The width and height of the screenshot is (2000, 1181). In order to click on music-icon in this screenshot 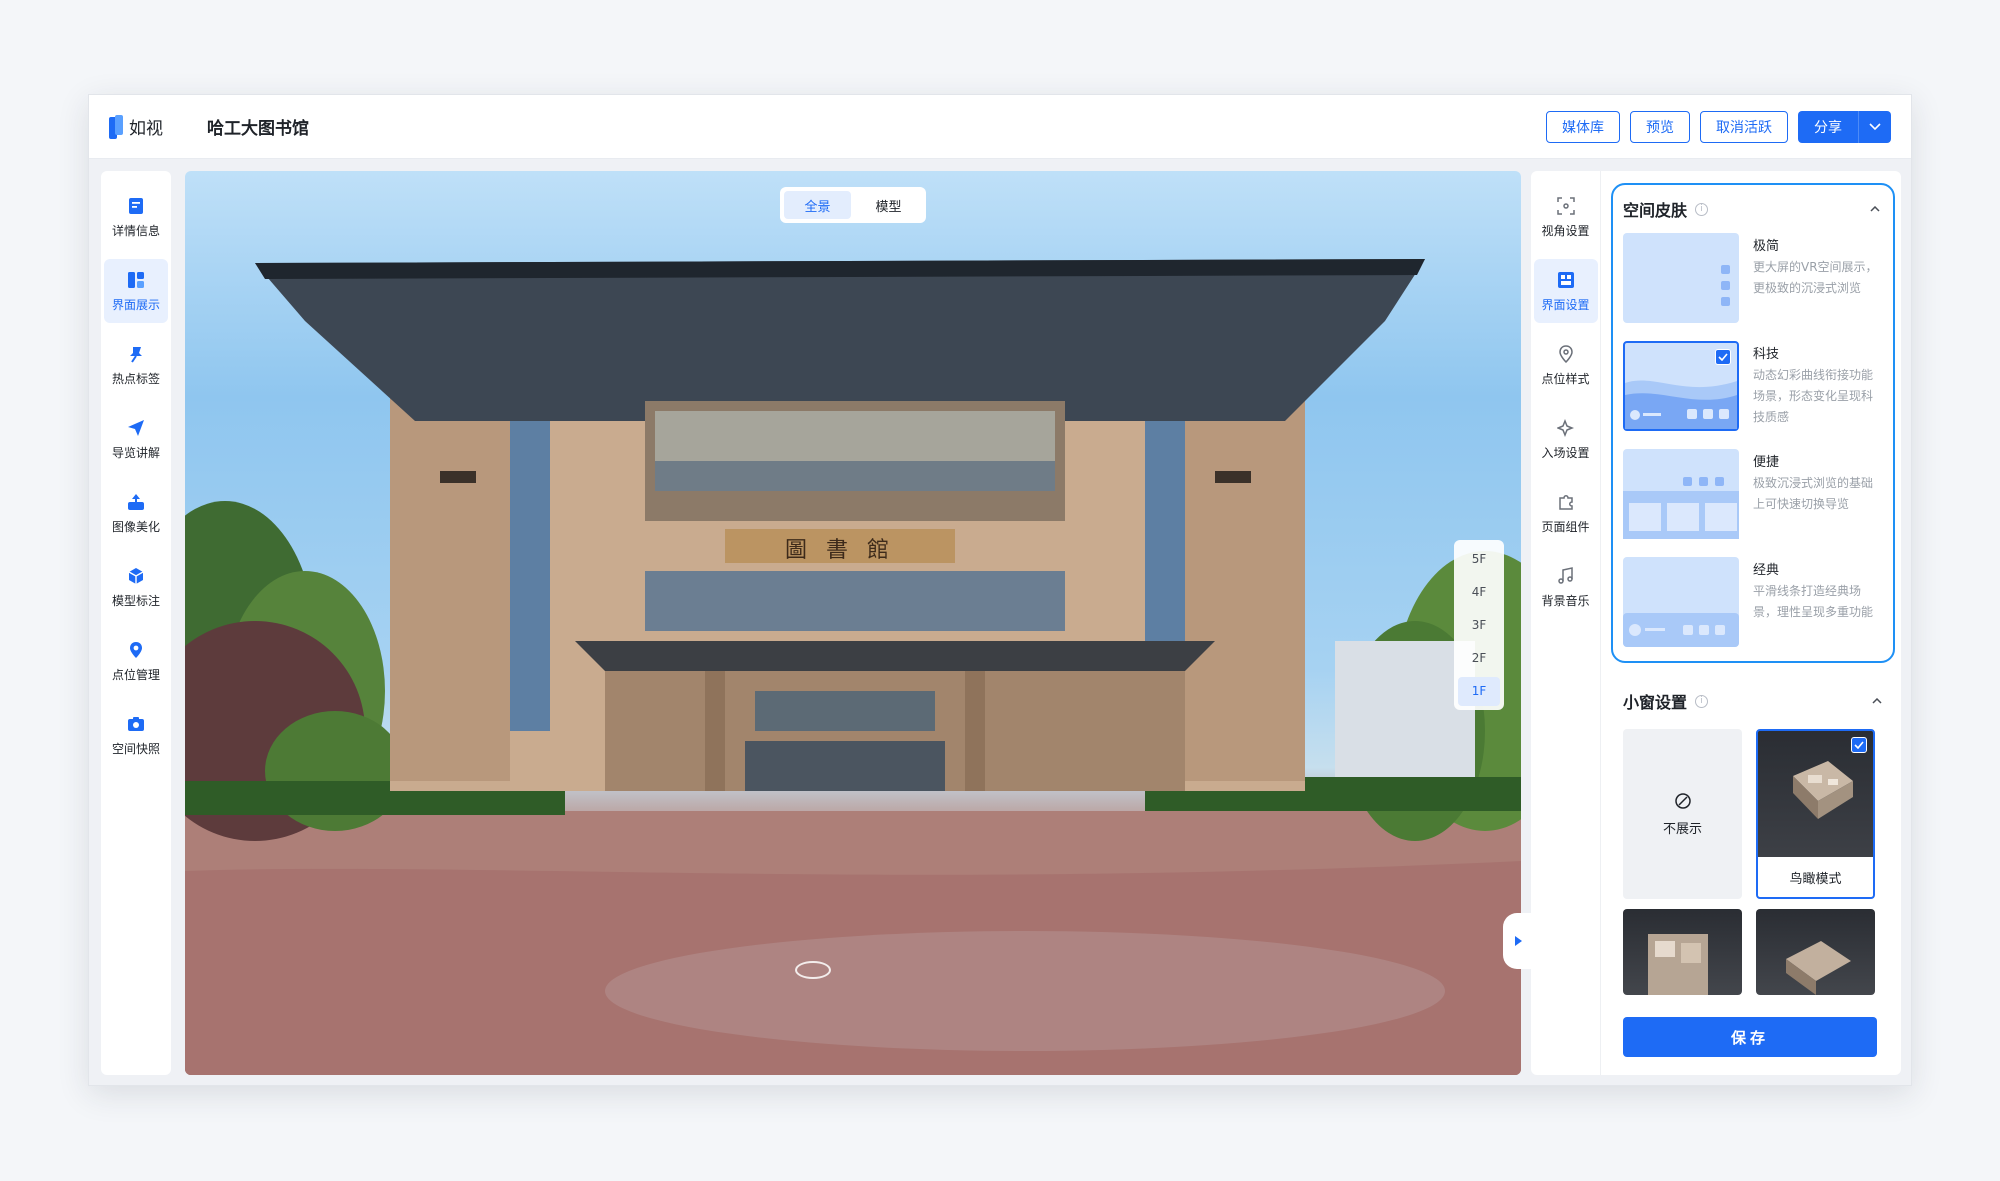, I will do `click(1566, 576)`.